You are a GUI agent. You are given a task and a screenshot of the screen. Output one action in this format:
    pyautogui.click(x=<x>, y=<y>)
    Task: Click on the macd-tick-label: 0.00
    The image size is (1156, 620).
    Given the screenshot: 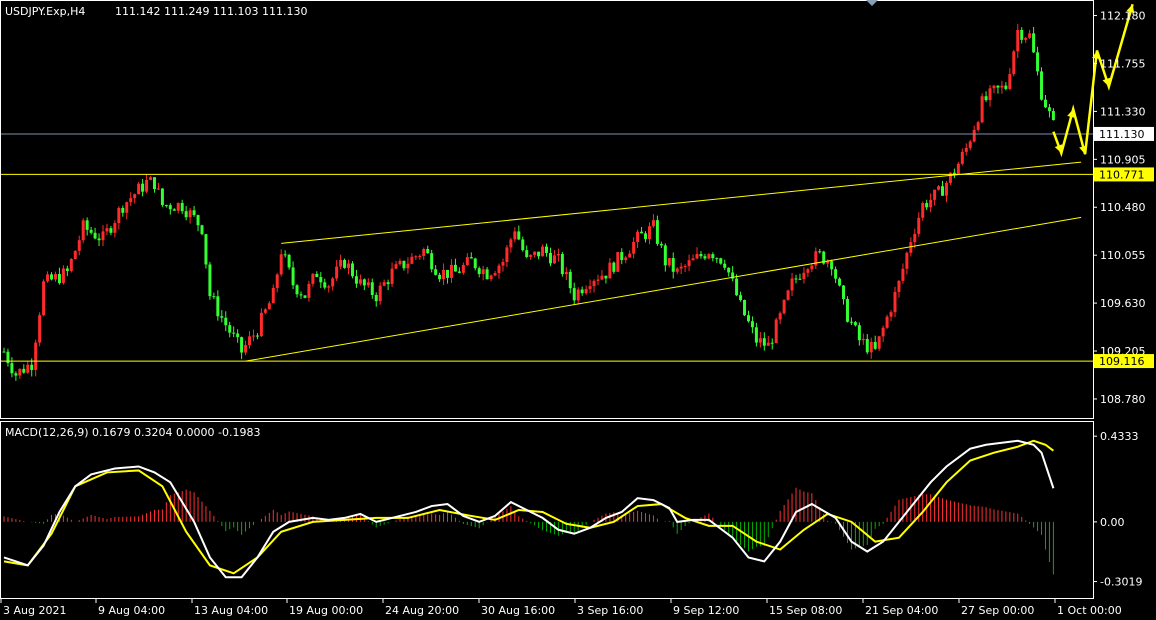 What is the action you would take?
    pyautogui.click(x=1112, y=522)
    